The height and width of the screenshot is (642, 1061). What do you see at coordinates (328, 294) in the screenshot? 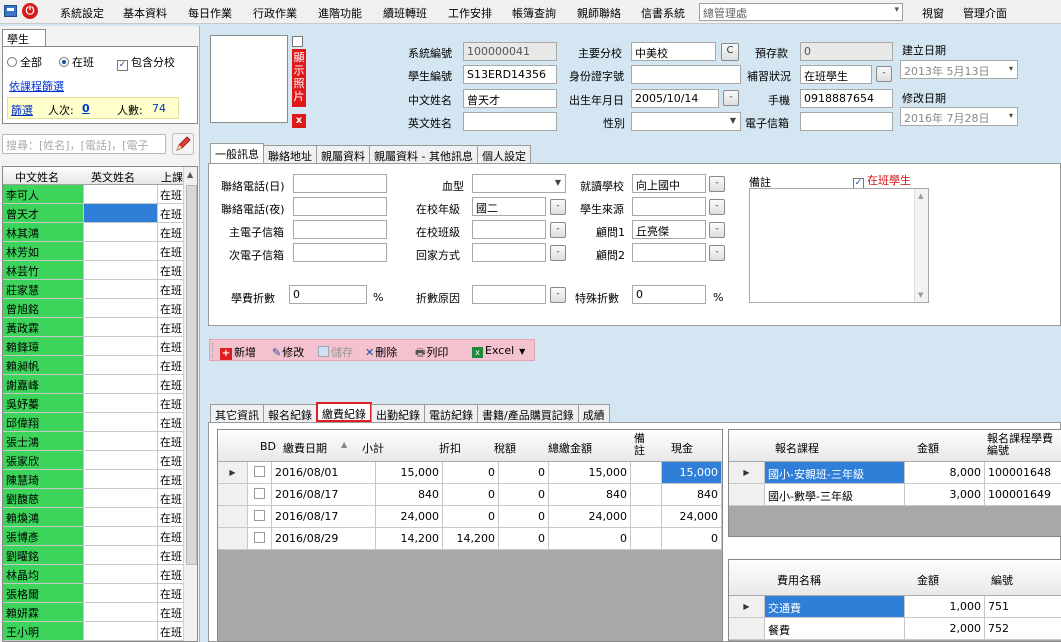
I see `discount-field: 0` at bounding box center [328, 294].